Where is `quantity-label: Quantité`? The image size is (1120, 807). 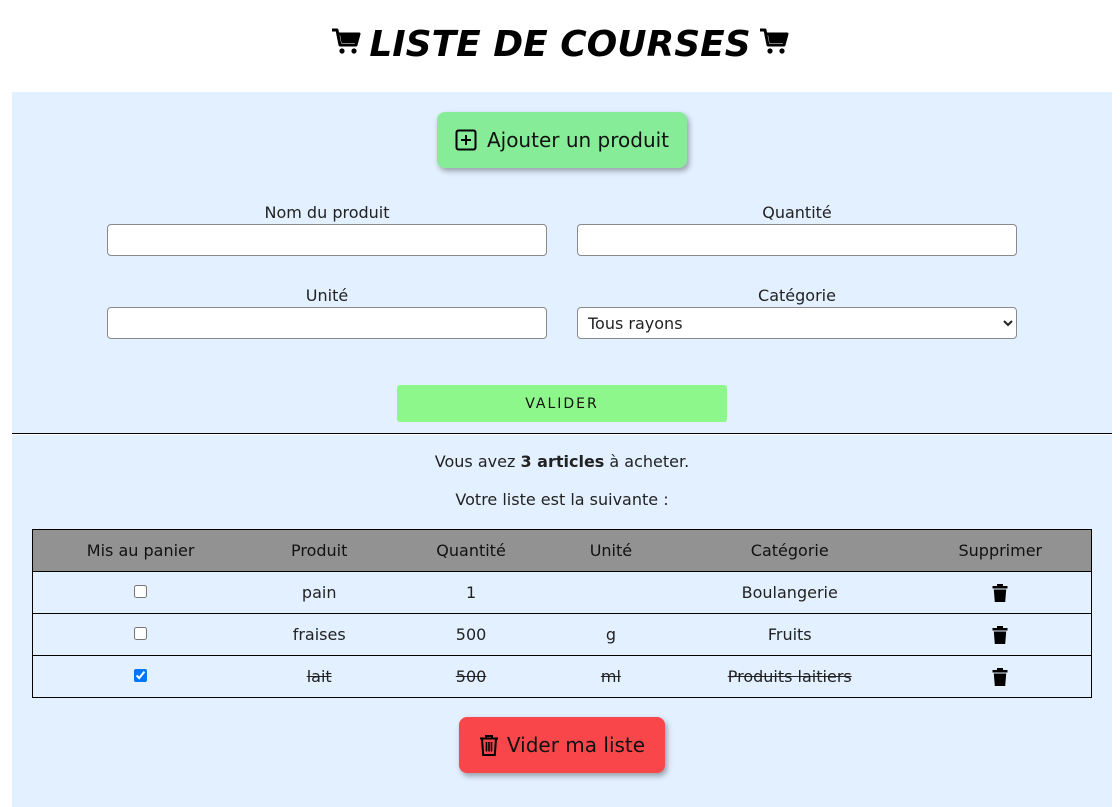 quantity-label: Quantité is located at coordinates (797, 212).